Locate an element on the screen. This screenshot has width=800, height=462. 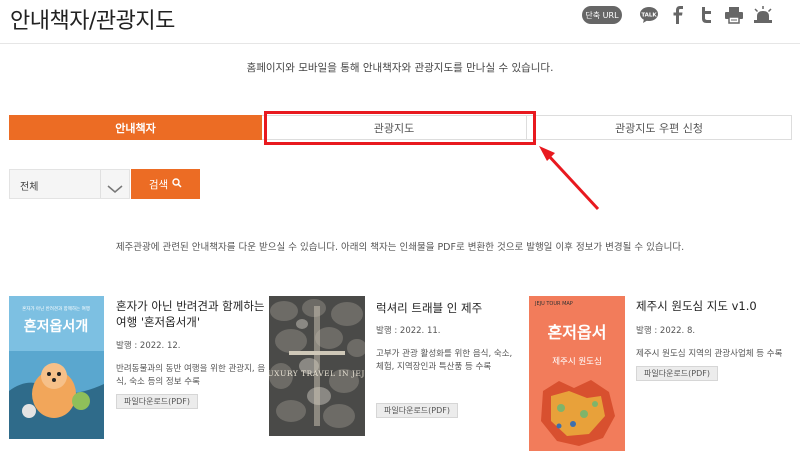
select-divider is located at coordinates (100, 184).